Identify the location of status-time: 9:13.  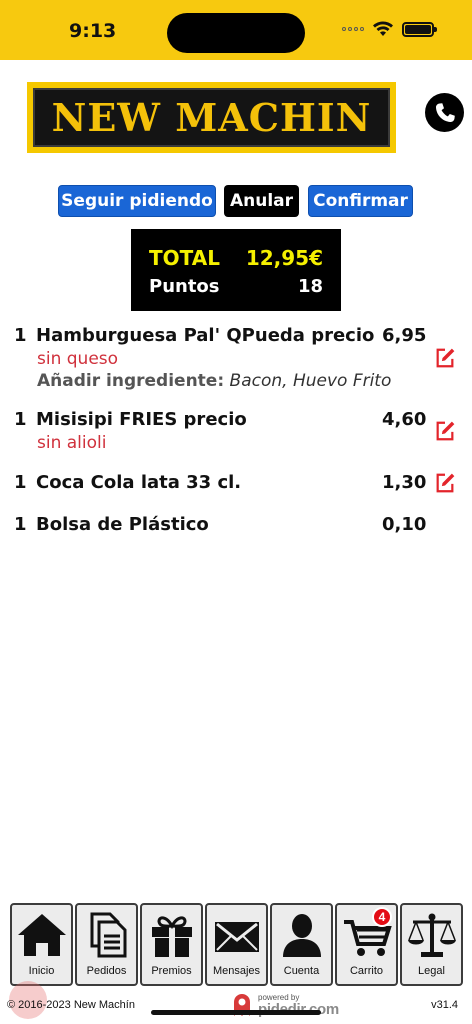
(93, 31).